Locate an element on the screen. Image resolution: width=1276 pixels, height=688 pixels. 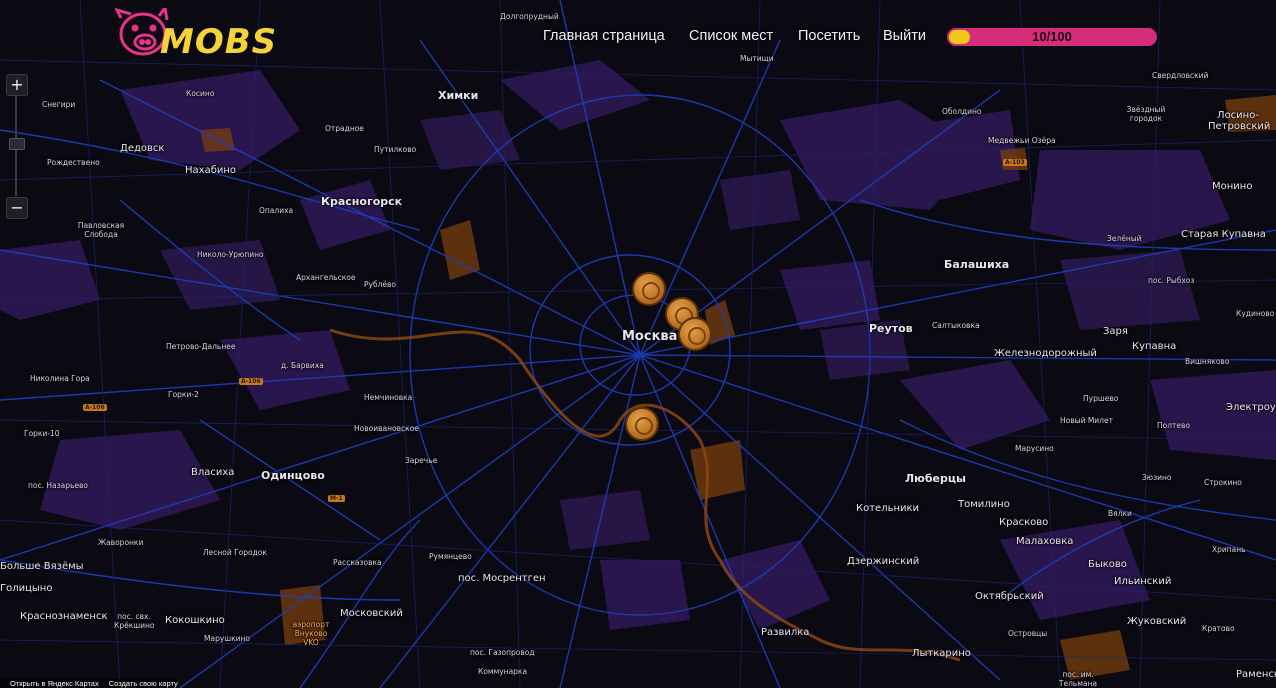
visit-progress-bar: 10/100 is located at coordinates (1052, 37).